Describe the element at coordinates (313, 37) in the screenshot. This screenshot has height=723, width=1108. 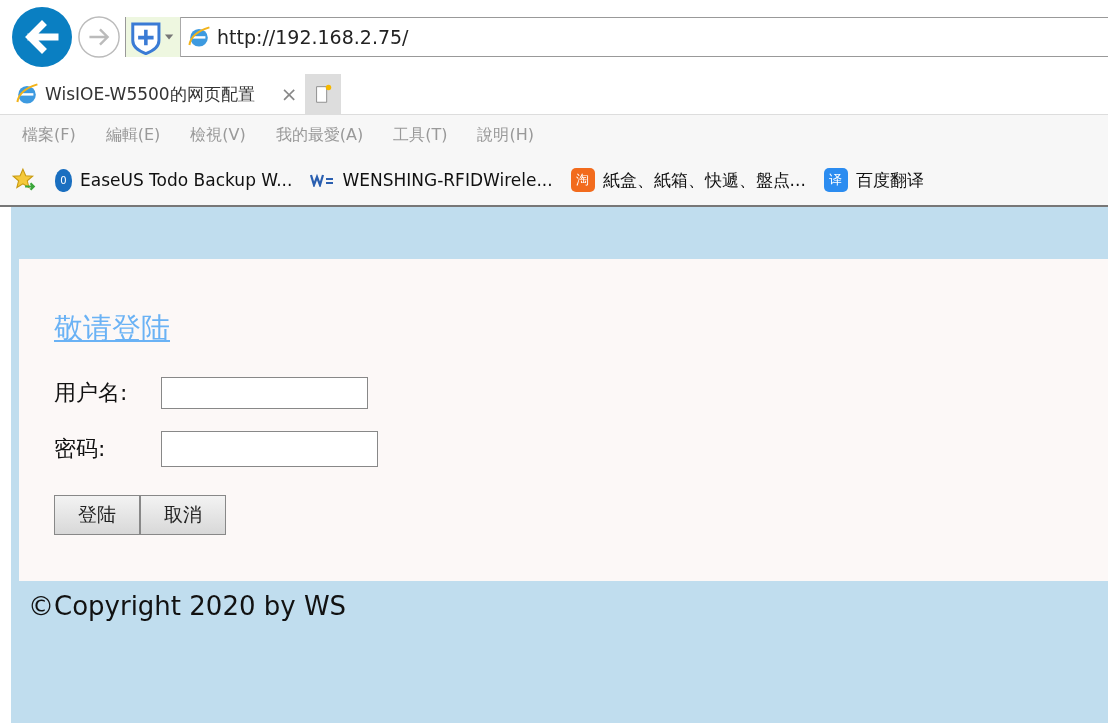
I see `address-bar-text: http://192.168.2.75/` at that location.